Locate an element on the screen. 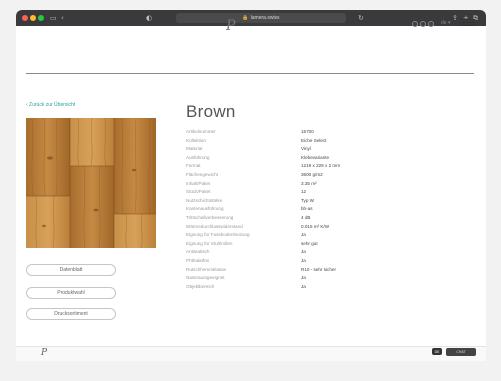 The width and height of the screenshot is (501, 381). spec-value: Typ W is located at coordinates (308, 200).